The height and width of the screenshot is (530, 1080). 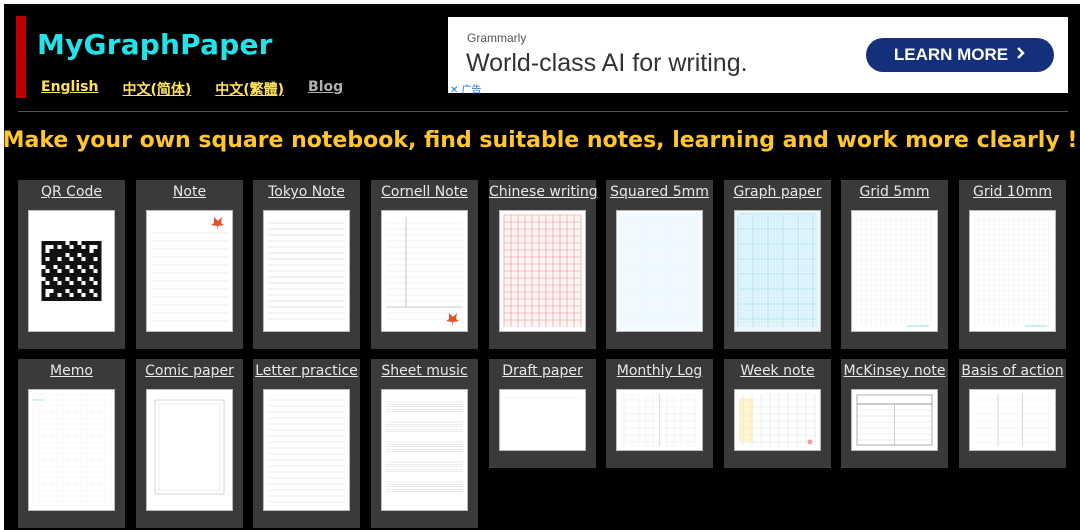 What do you see at coordinates (894, 192) in the screenshot?
I see `template-link: Grid 5mm` at bounding box center [894, 192].